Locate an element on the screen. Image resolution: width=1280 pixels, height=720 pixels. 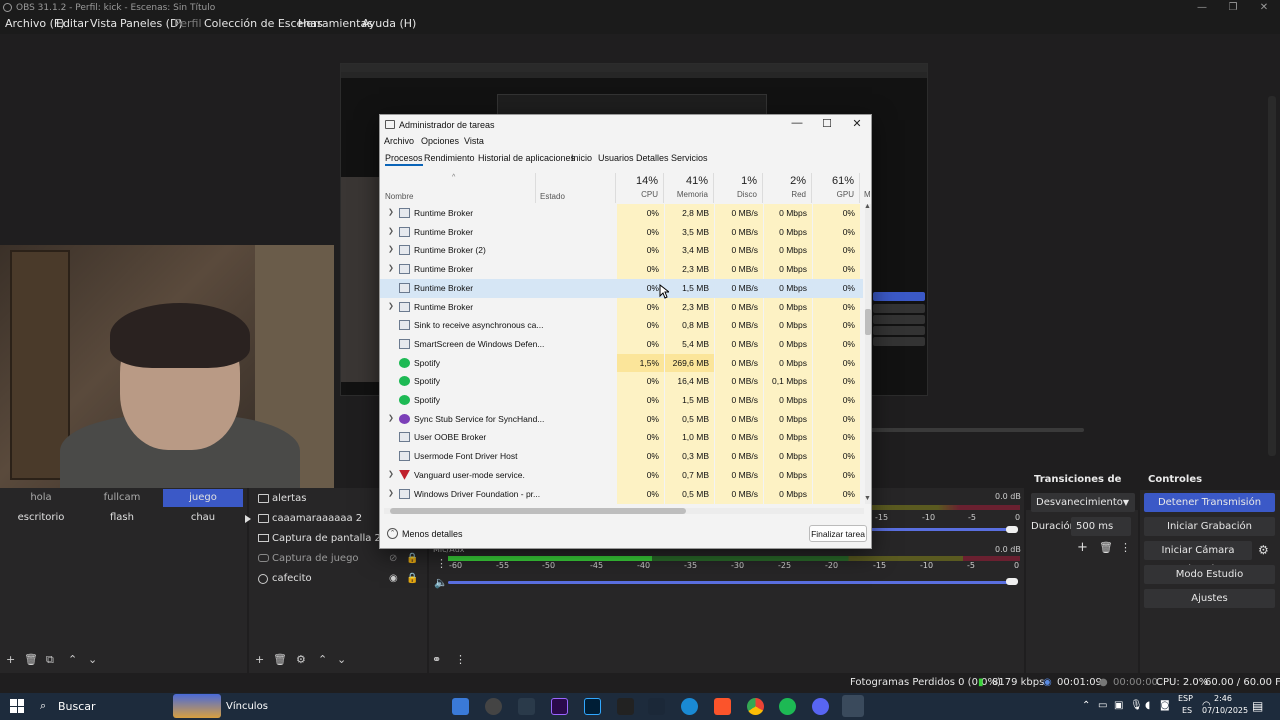
widgets-label: Vínculos is located at coordinates (247, 706).